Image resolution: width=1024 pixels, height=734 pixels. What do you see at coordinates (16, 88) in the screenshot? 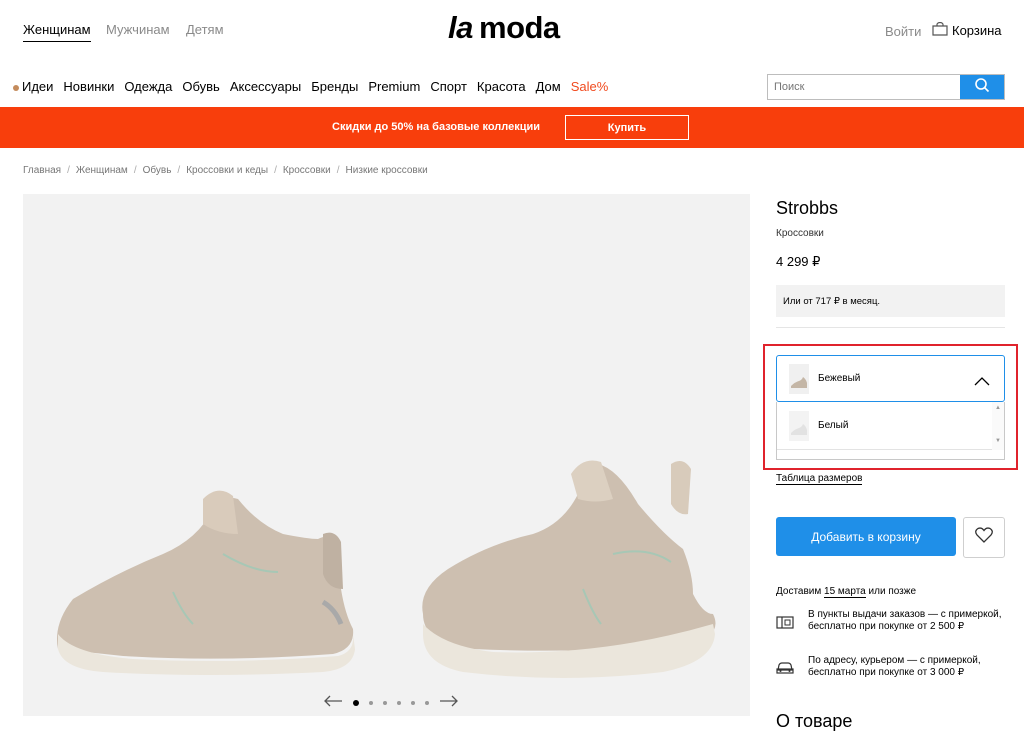
I see `dot-icon` at bounding box center [16, 88].